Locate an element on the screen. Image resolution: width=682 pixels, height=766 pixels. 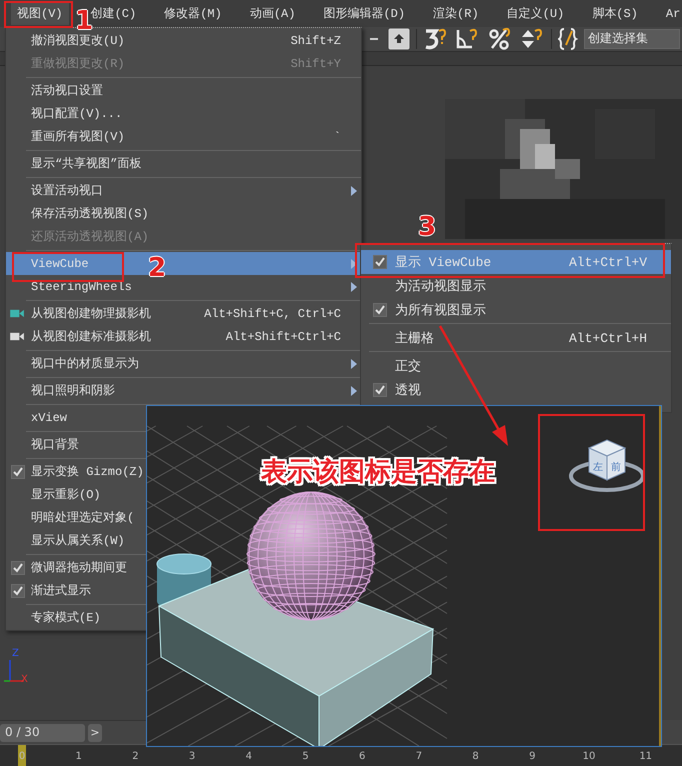
snap-toggle-icon is located at coordinates (436, 39).